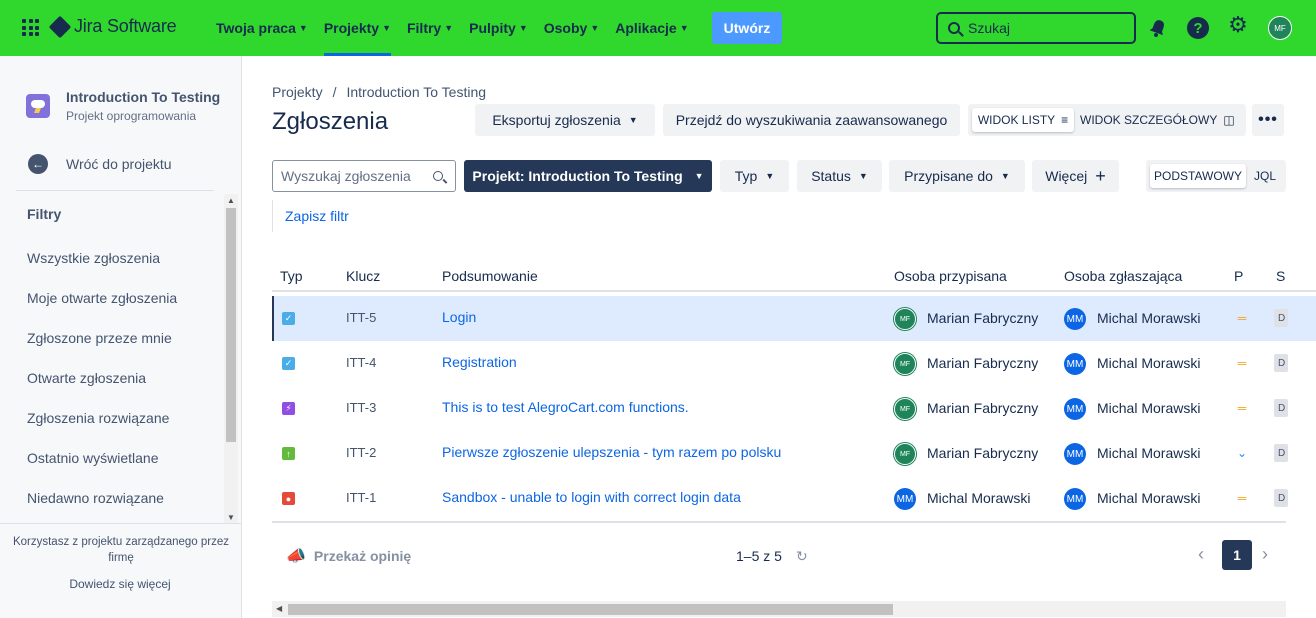 The image size is (1316, 618). Describe the element at coordinates (839, 176) in the screenshot. I see `status-filter-button: Status ▼` at that location.